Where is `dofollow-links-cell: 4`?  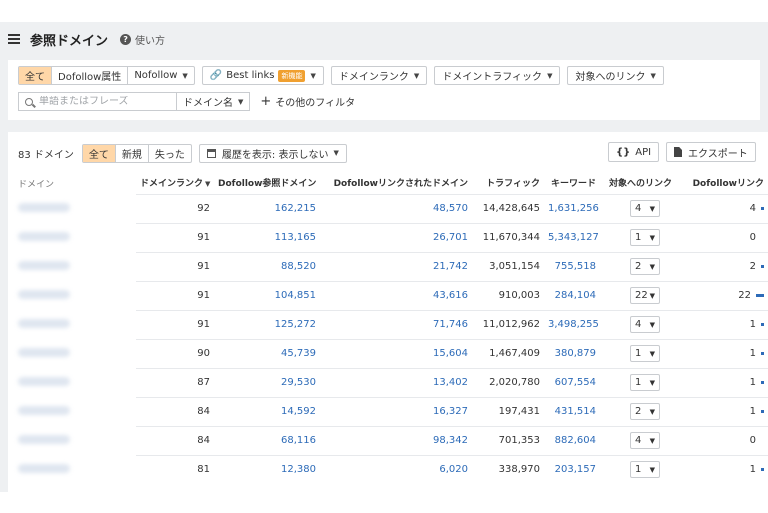
dofollow-links-cell: 4 is located at coordinates (722, 208).